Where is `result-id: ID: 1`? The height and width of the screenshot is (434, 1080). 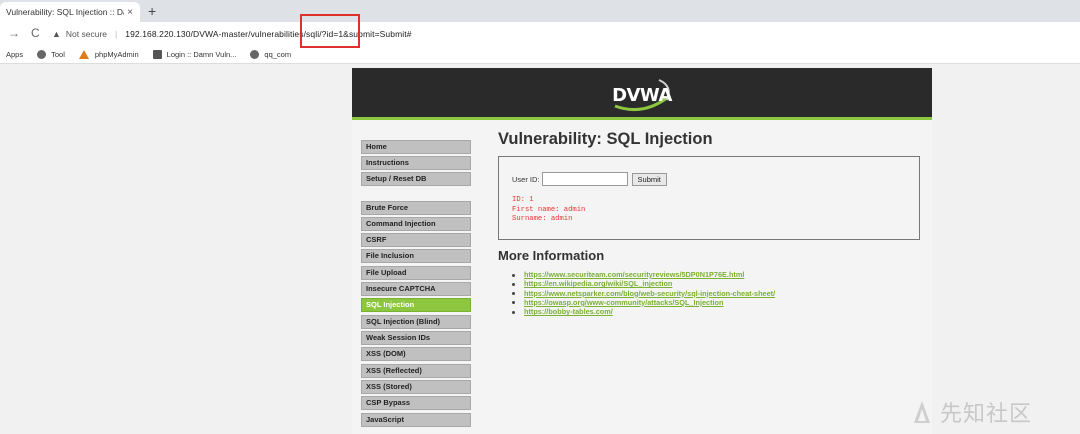
result-id: ID: 1 is located at coordinates (523, 200).